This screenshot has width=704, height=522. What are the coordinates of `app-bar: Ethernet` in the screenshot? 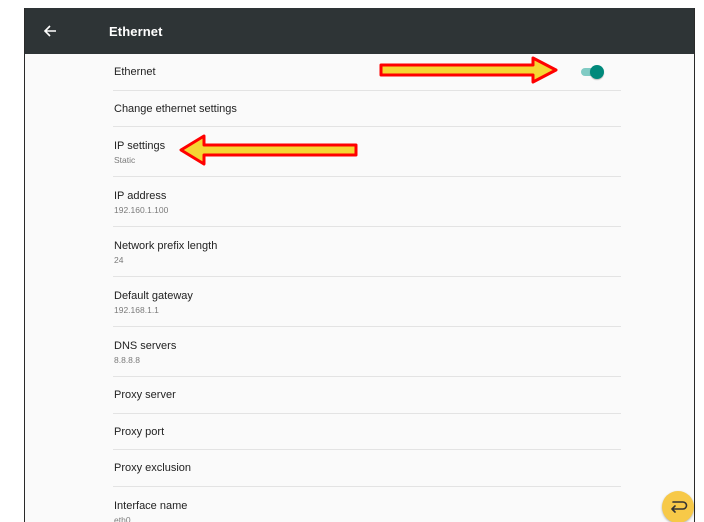 It's located at (359, 31).